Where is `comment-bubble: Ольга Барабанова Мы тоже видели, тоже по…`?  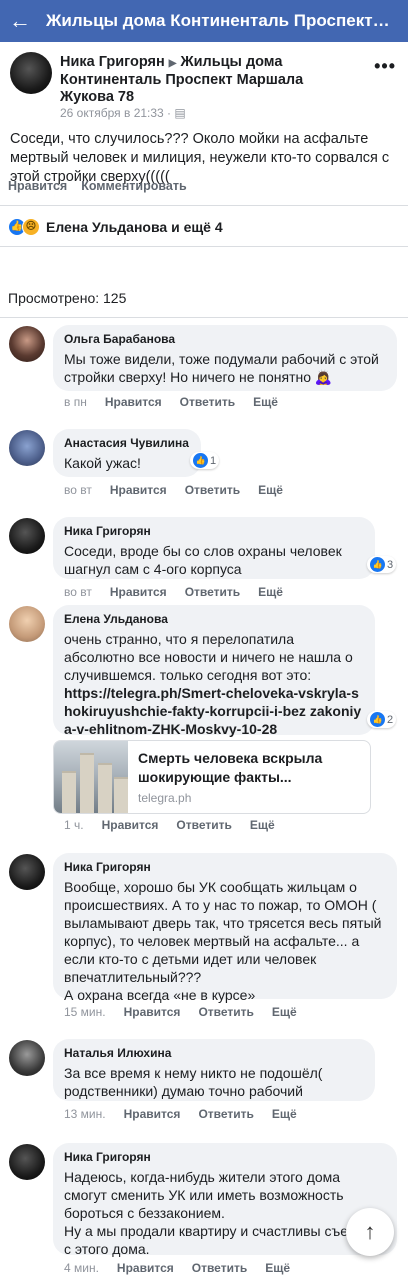 comment-bubble: Ольга Барабанова Мы тоже видели, тоже по… is located at coordinates (225, 358).